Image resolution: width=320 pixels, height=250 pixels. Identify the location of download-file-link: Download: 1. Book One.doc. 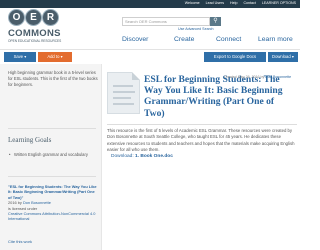
(142, 156).